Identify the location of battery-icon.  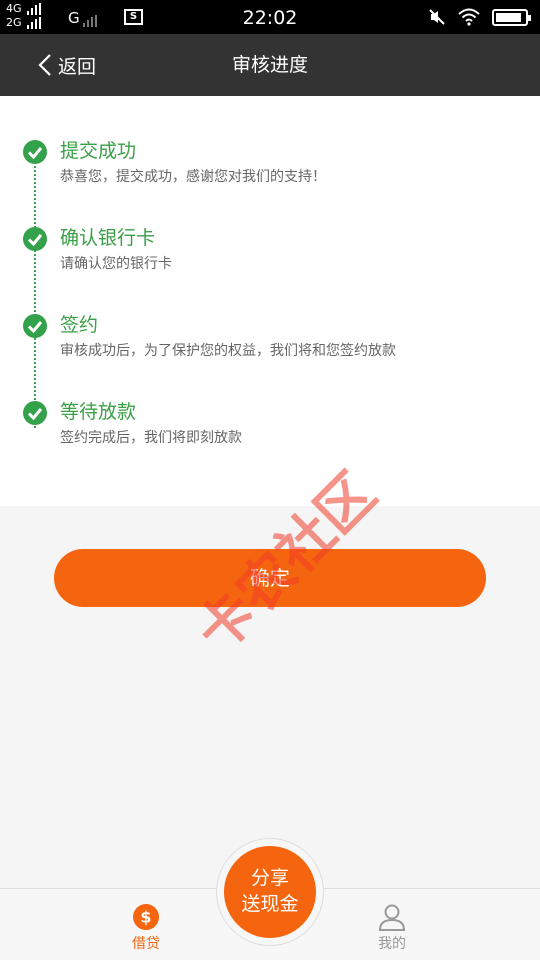
(511, 17).